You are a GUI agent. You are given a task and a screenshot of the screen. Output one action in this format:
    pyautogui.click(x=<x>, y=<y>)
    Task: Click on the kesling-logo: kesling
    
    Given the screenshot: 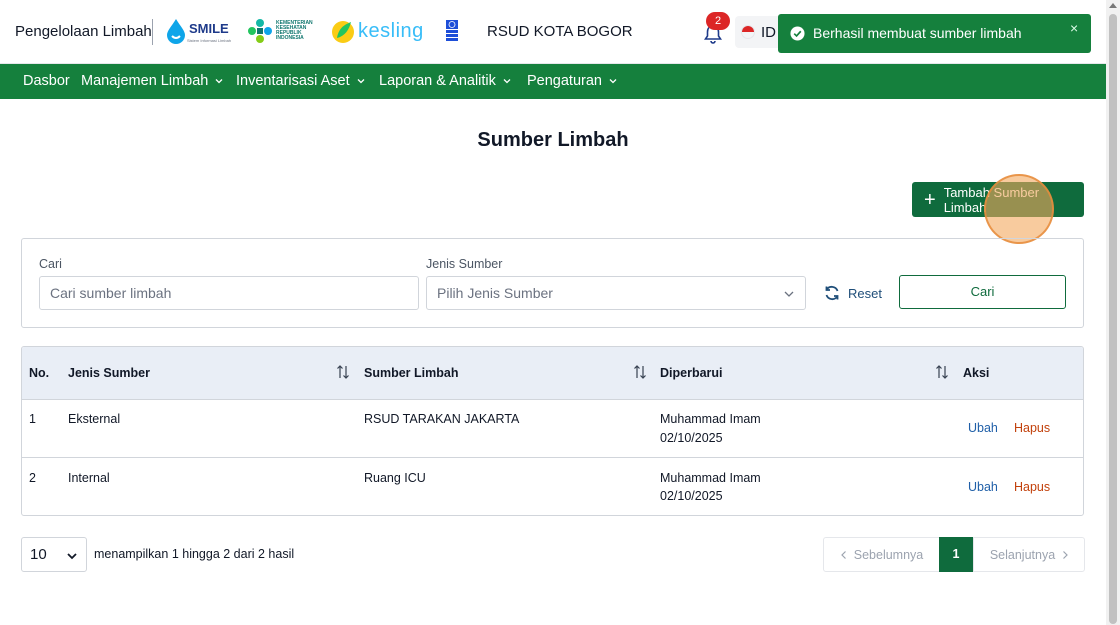 What is the action you would take?
    pyautogui.click(x=377, y=31)
    